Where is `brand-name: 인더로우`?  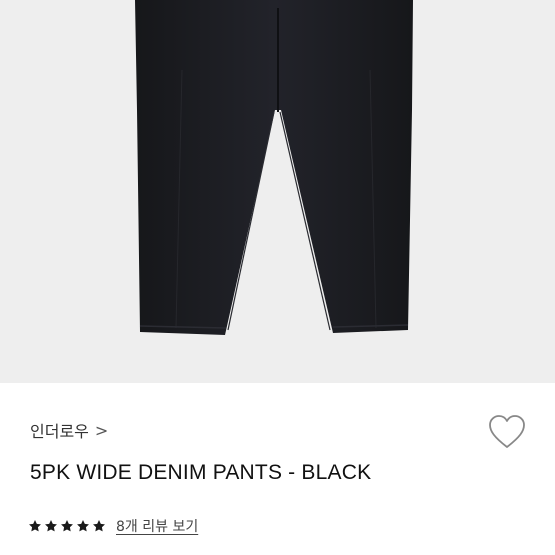
brand-name: 인더로우 is located at coordinates (59, 431).